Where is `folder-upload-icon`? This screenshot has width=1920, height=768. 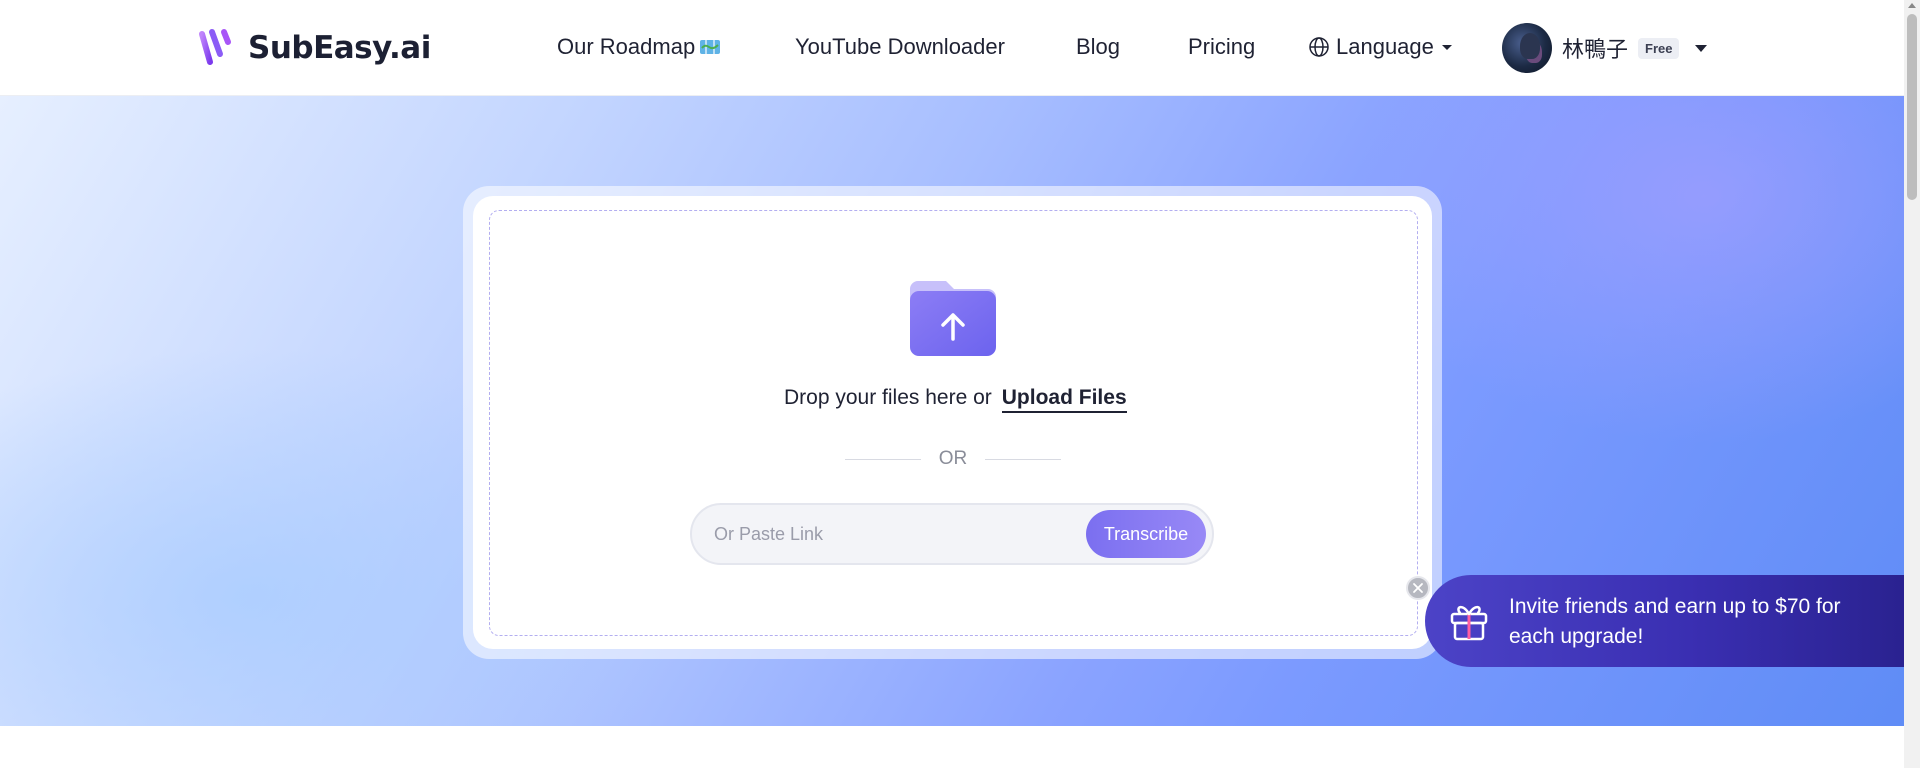 folder-upload-icon is located at coordinates (953, 318).